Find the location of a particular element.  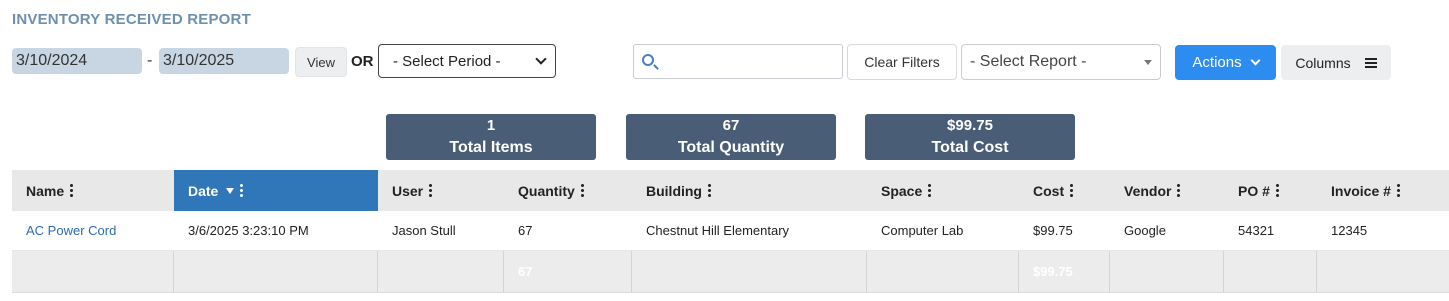

actions-button: Actions is located at coordinates (1225, 62).